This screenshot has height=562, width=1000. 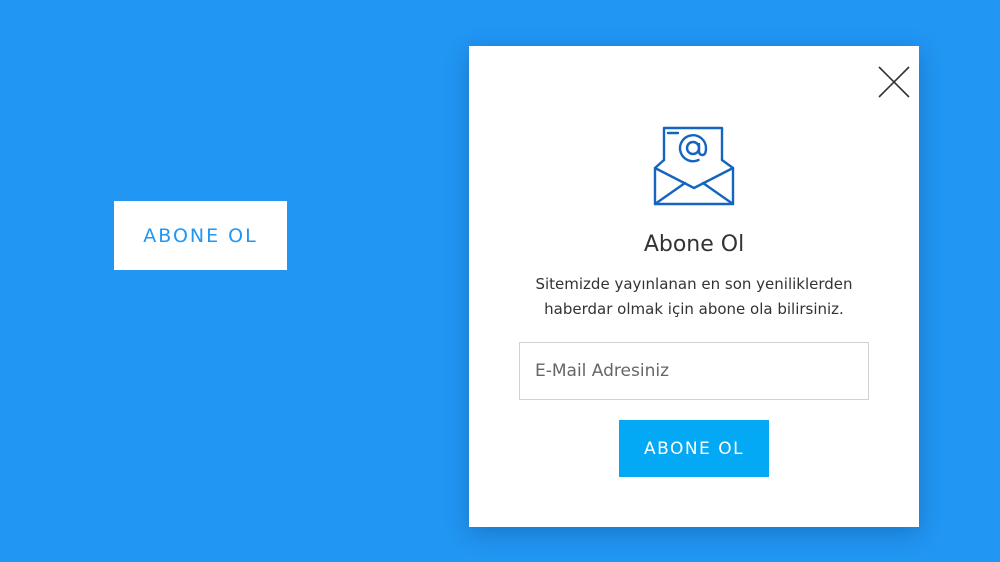 What do you see at coordinates (694, 244) in the screenshot?
I see `modal-title: Abone Ol` at bounding box center [694, 244].